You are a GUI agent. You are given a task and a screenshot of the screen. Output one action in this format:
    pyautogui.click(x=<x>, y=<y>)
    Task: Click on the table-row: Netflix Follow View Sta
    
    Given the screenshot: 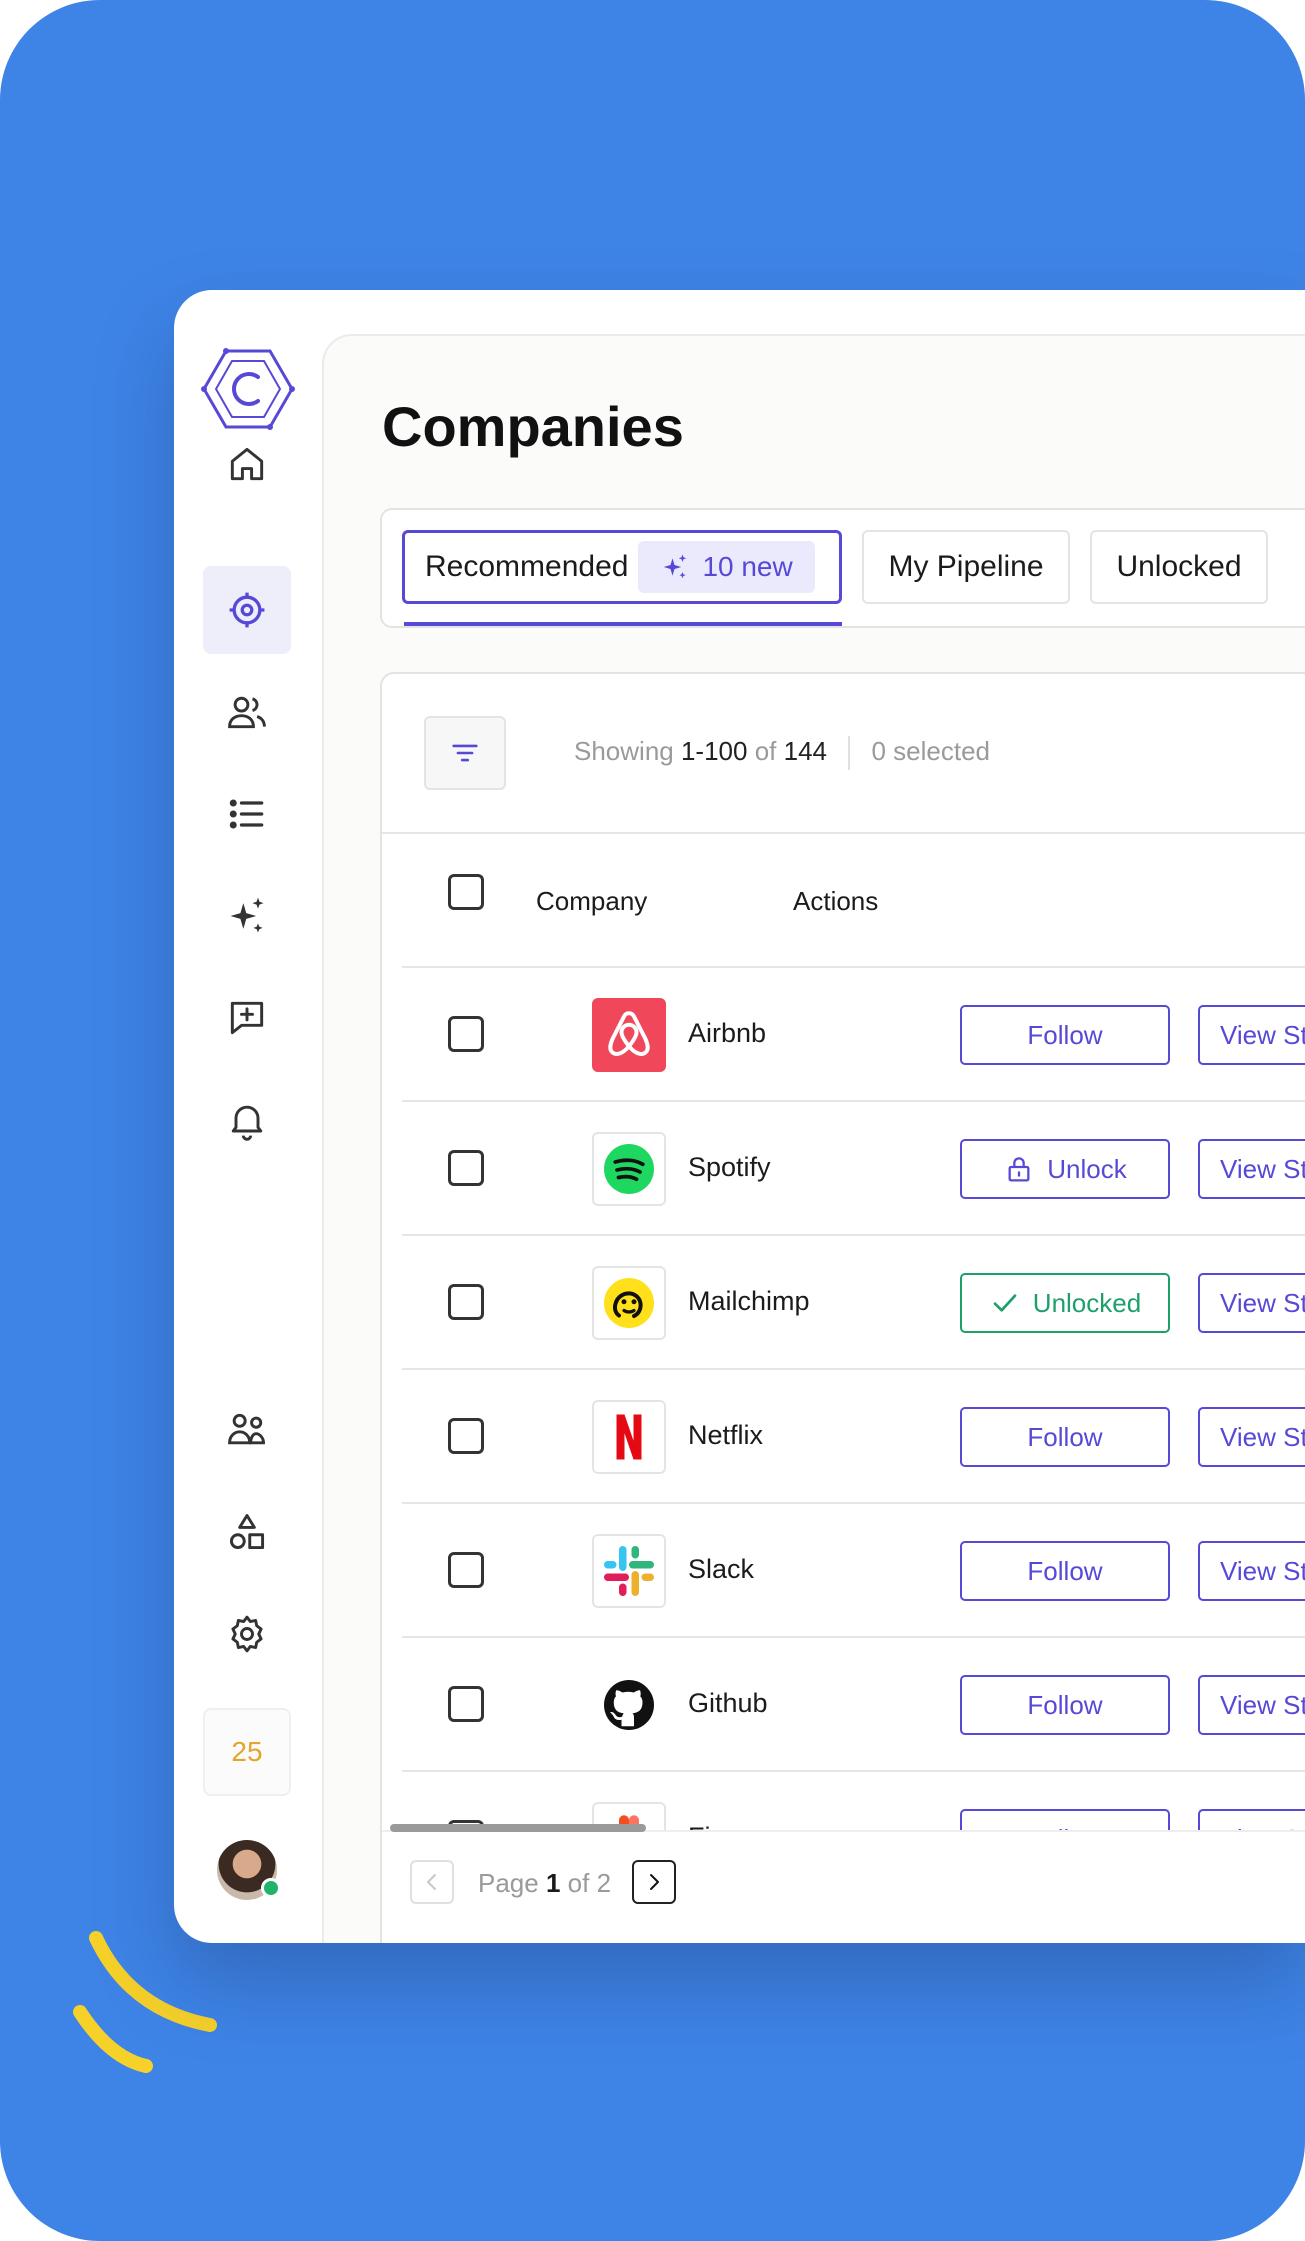 What is the action you would take?
    pyautogui.click(x=853, y=1435)
    